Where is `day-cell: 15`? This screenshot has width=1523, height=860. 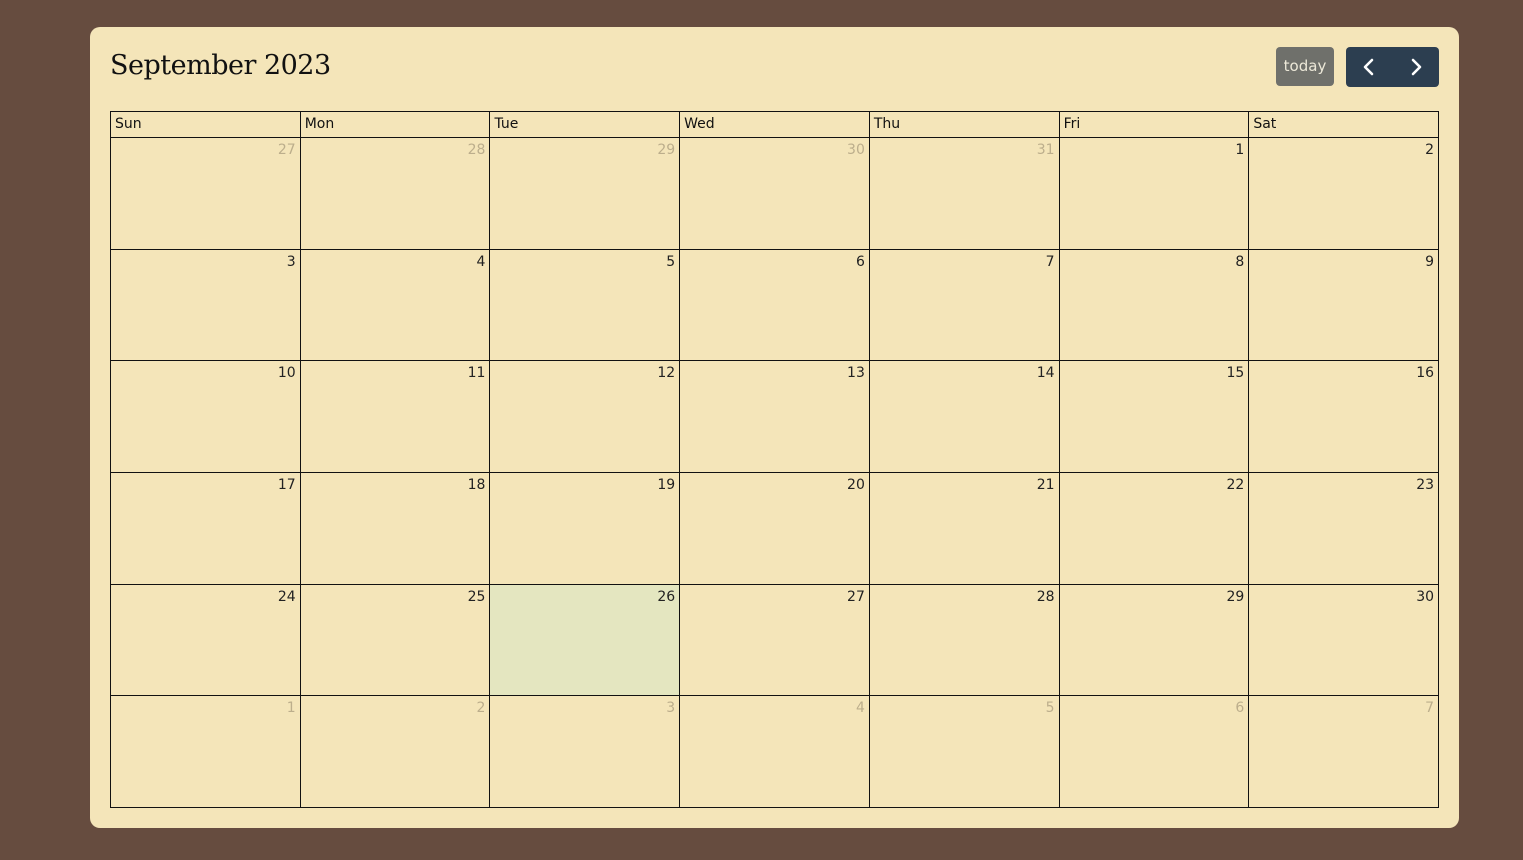 day-cell: 15 is located at coordinates (1155, 417).